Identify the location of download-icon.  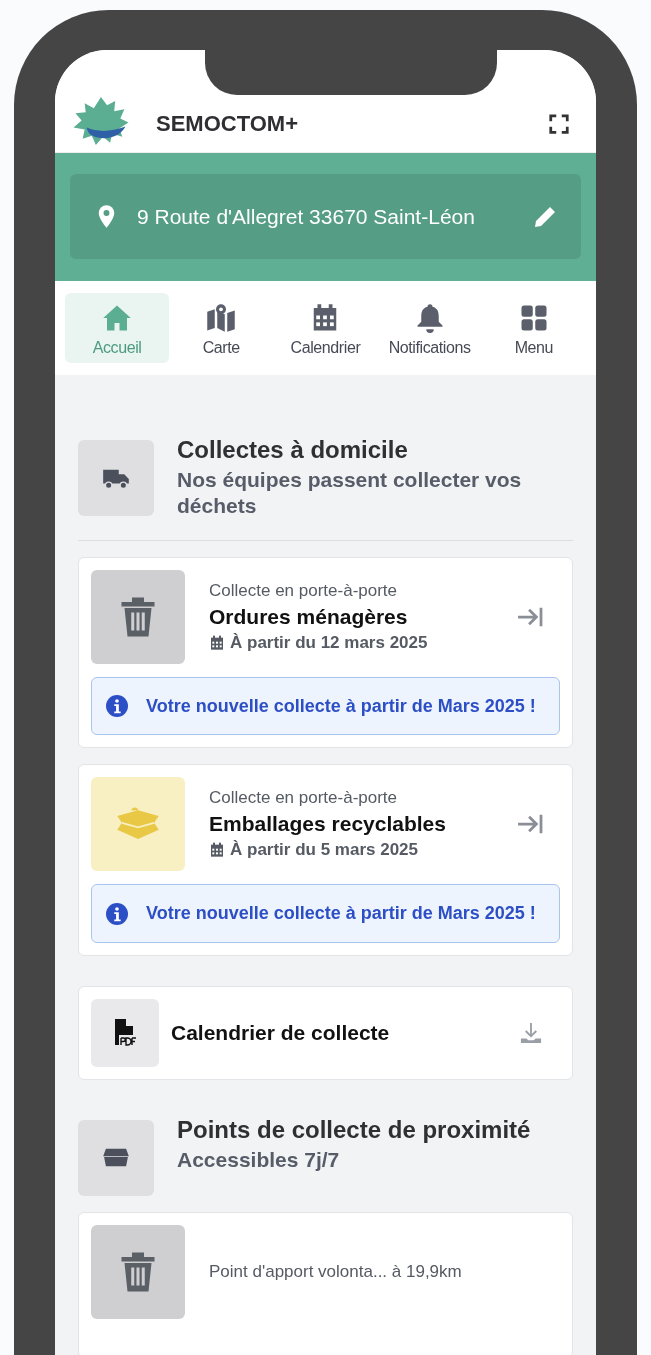
(531, 1033).